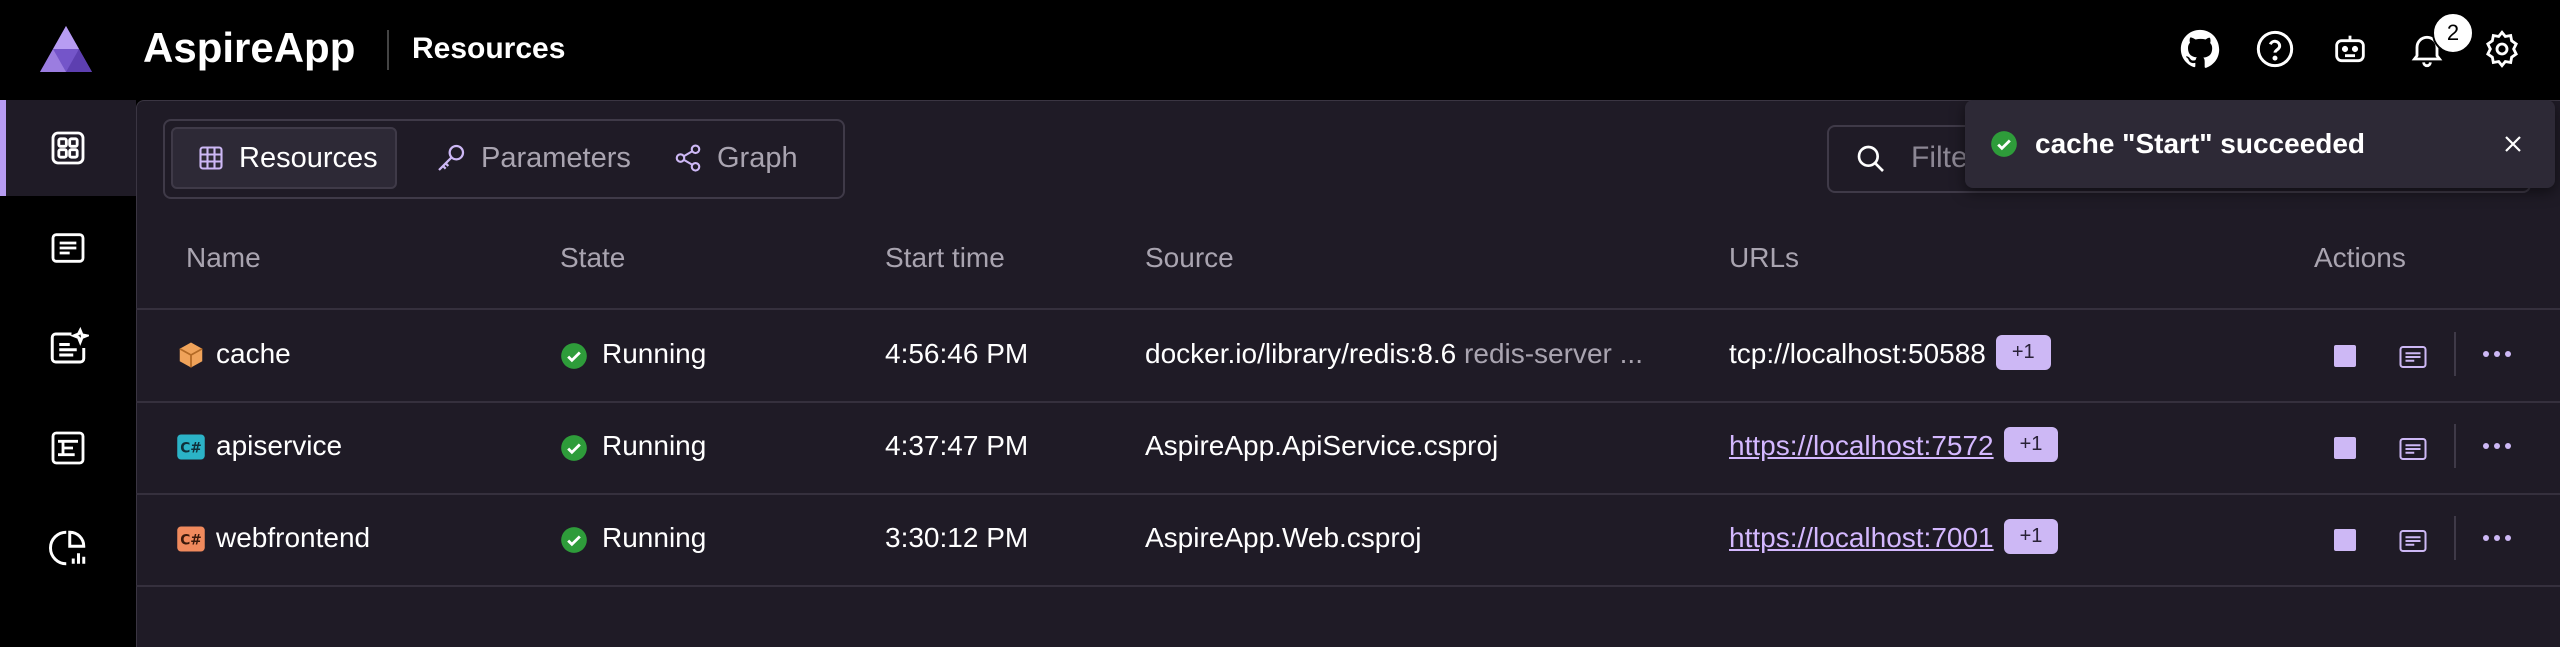  I want to click on resource-url-cell: tcp://localhost:50588 +1, so click(1890, 354).